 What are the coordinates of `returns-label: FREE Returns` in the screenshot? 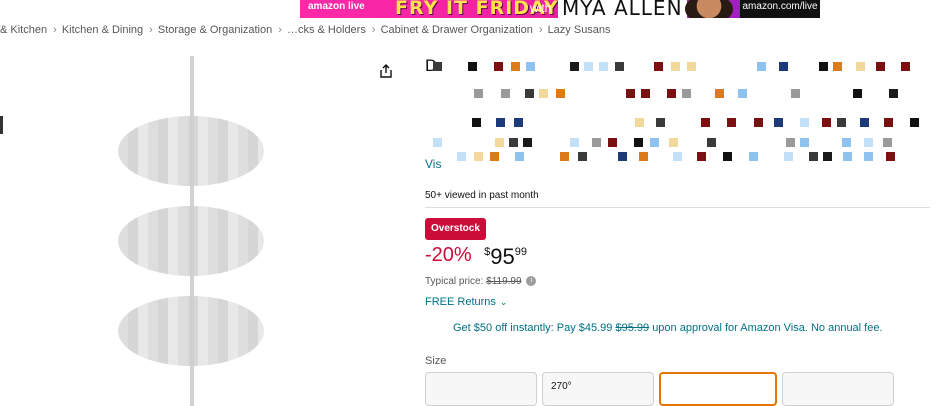 It's located at (460, 302).